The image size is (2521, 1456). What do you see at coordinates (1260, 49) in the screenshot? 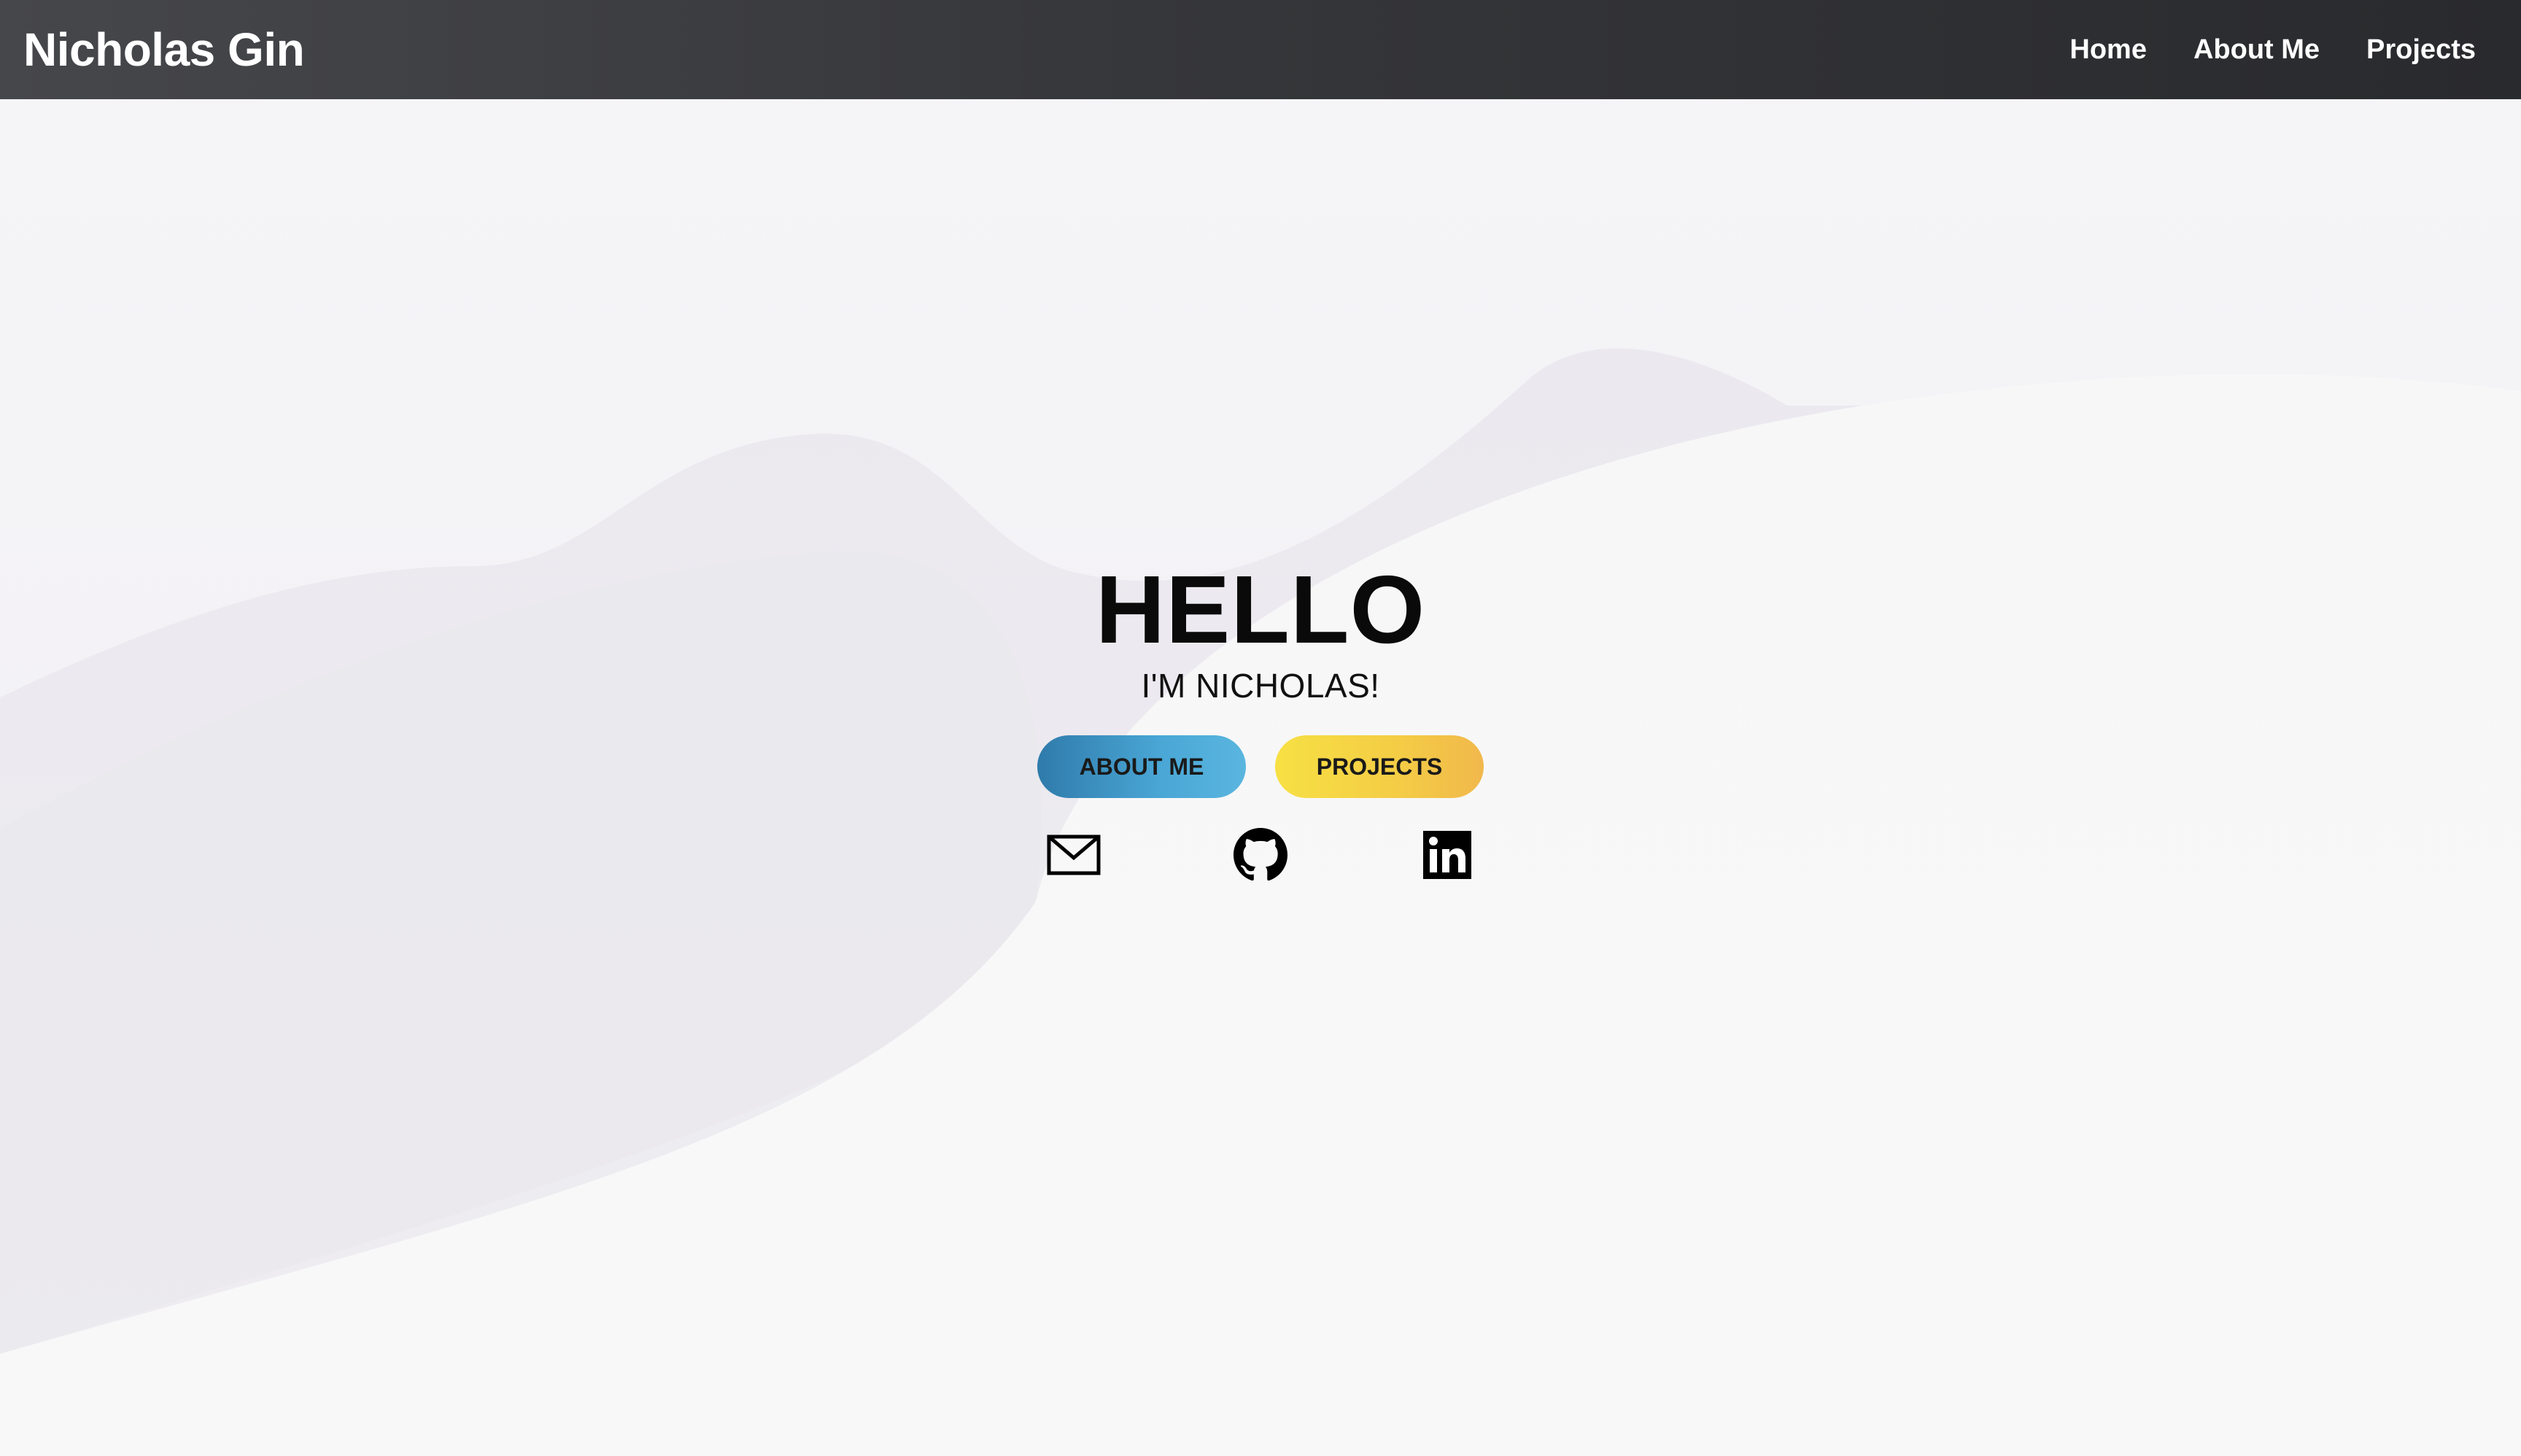
I see `top-navbar: Nicholas Gin Home About Me Projects` at bounding box center [1260, 49].